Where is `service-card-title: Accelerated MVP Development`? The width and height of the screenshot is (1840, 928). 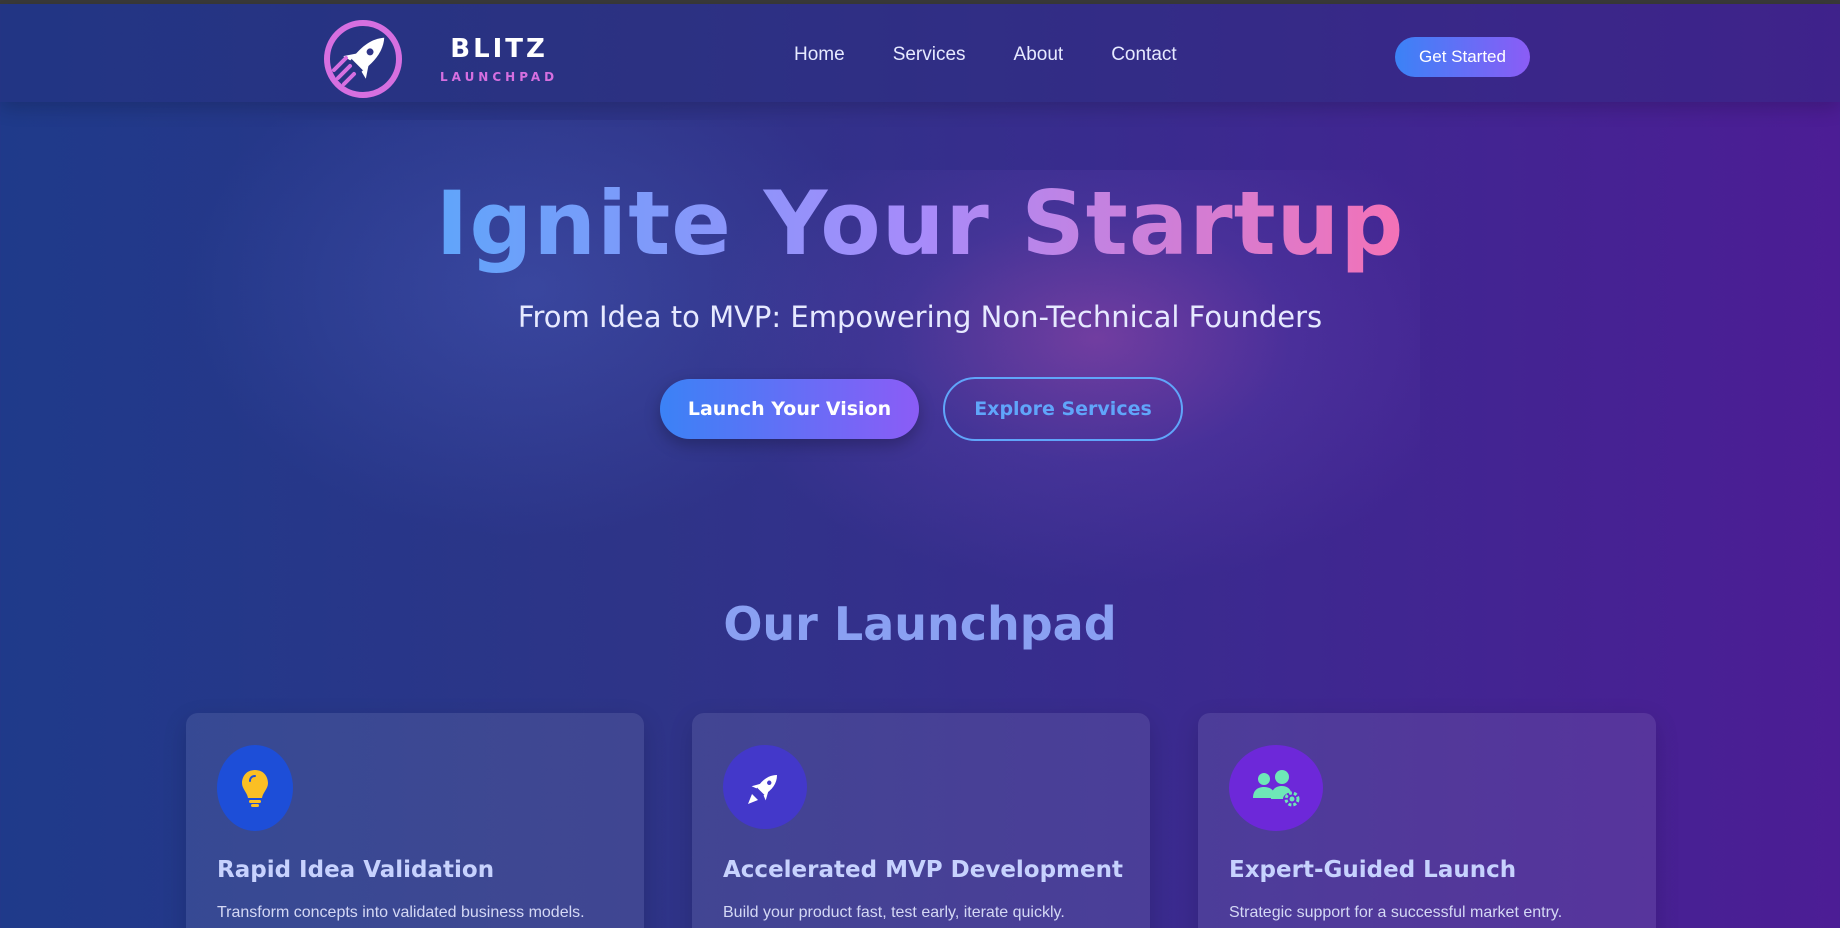 service-card-title: Accelerated MVP Development is located at coordinates (923, 870).